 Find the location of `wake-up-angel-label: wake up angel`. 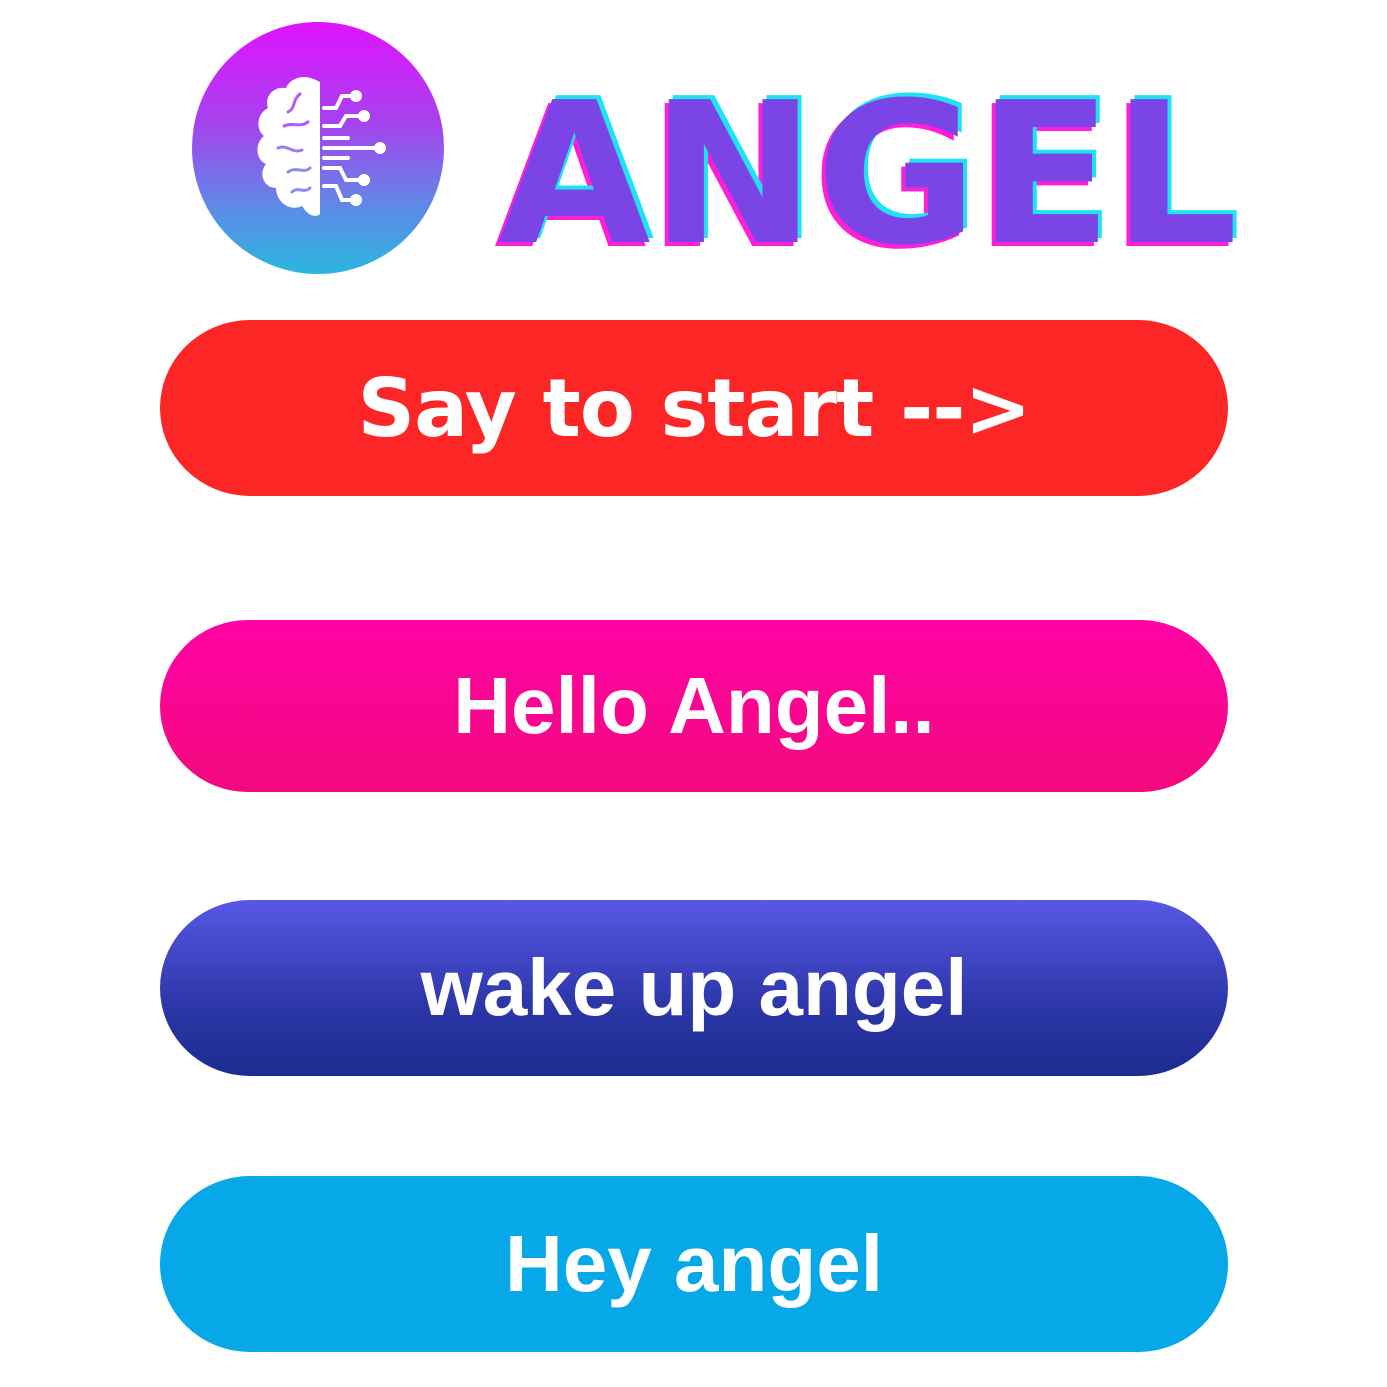

wake-up-angel-label: wake up angel is located at coordinates (694, 987).